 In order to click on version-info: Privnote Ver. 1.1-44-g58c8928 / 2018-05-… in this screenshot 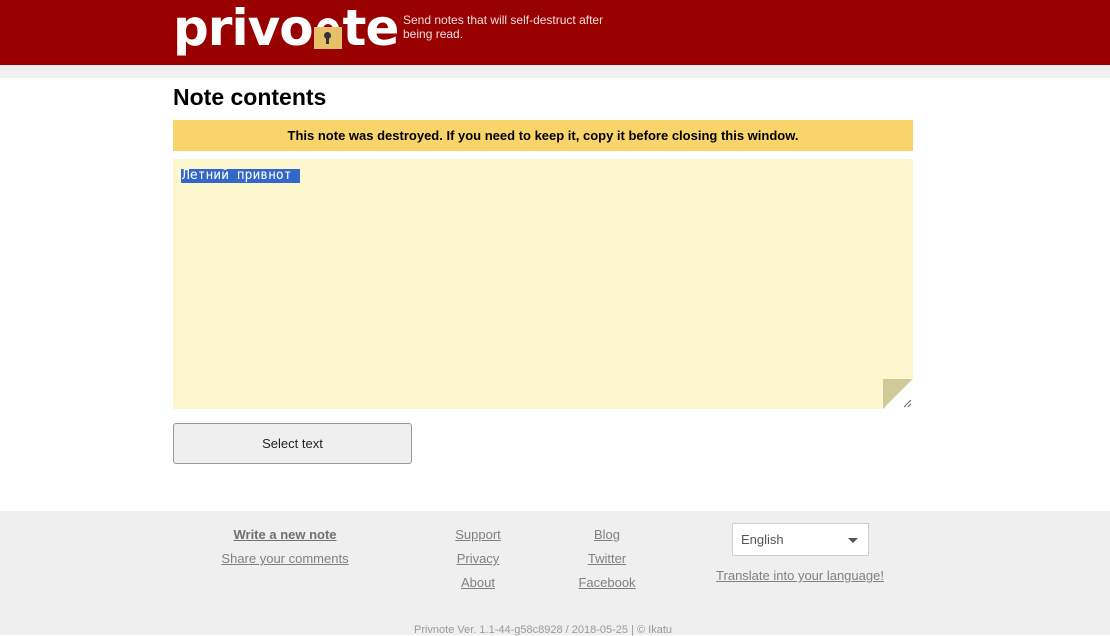, I will do `click(543, 630)`.